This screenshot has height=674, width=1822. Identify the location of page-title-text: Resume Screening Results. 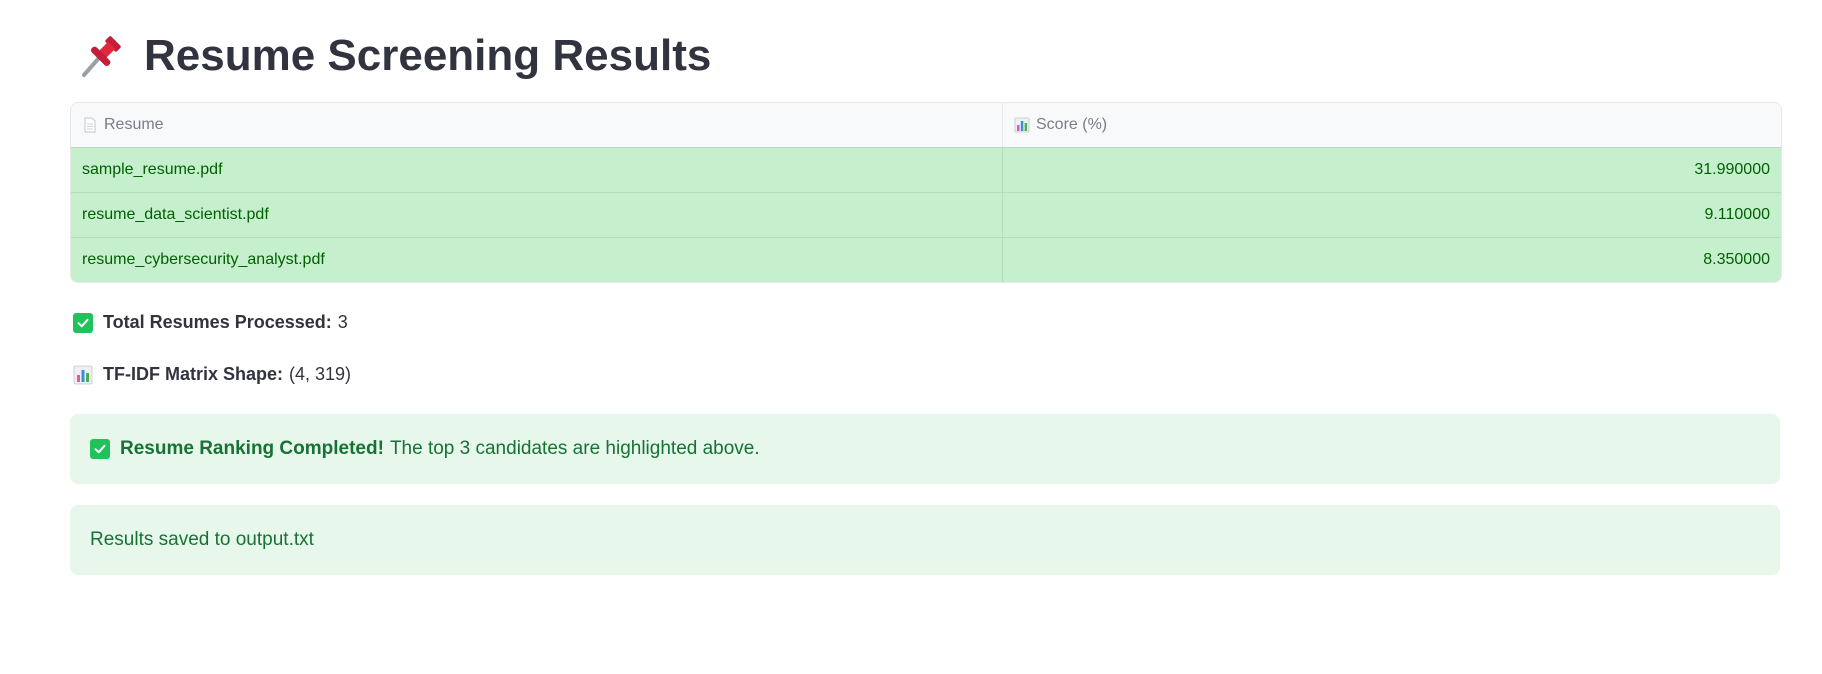
(428, 55).